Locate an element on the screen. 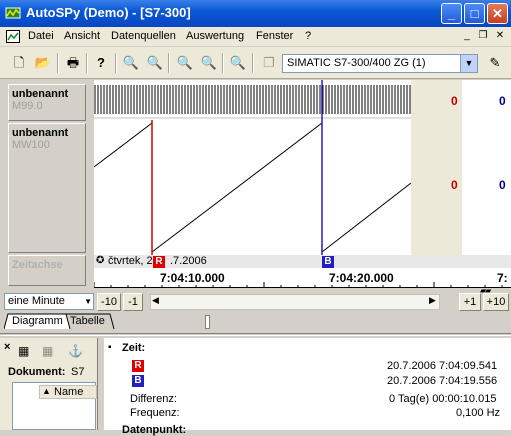  close-button: ✕ is located at coordinates (497, 13).